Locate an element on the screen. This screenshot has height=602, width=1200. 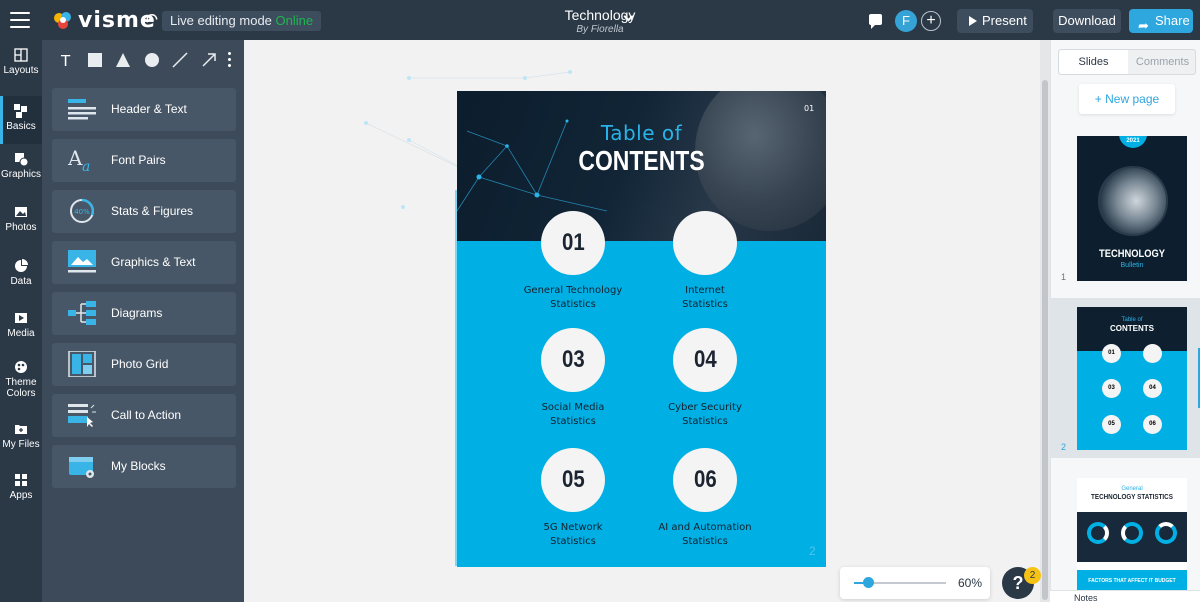
theme-colors-icon is located at coordinates (21, 367).